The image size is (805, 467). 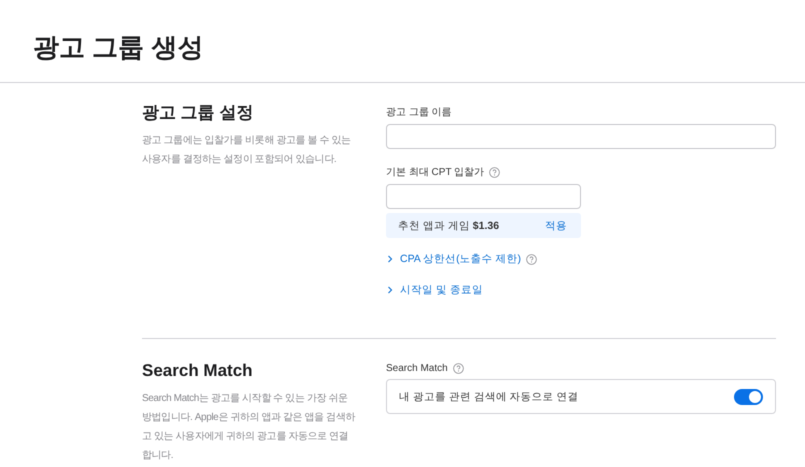 I want to click on toggle-label: 내 광고를 관련 검색에 자동으로 연결, so click(x=489, y=397).